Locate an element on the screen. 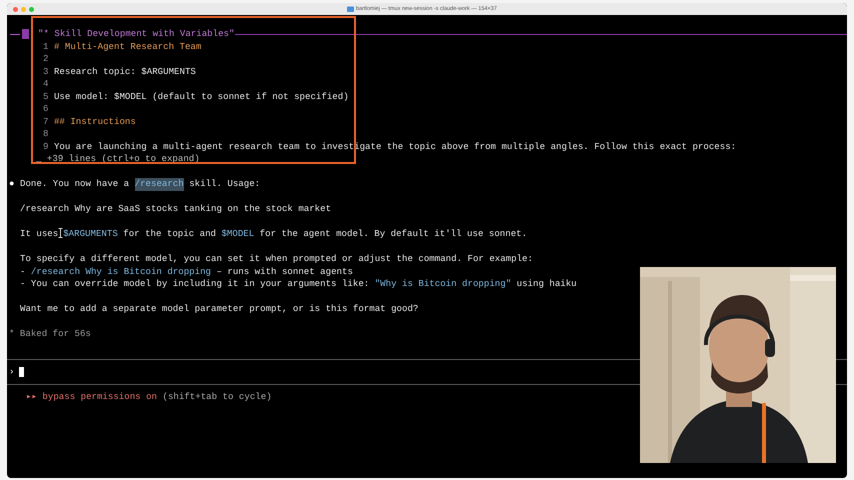 The height and width of the screenshot is (480, 854). file-title: "* Skill Development with Variables" is located at coordinates (135, 34).